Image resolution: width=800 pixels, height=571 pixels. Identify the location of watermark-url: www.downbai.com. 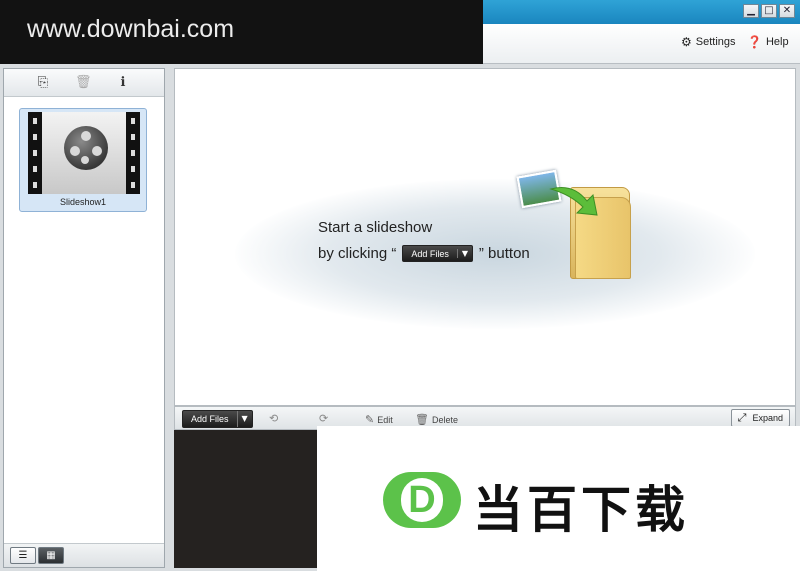
(131, 29).